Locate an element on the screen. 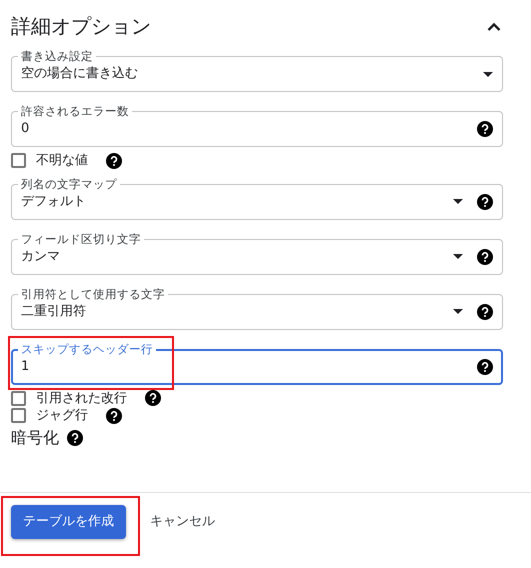 The height and width of the screenshot is (568, 531). create-table-button: テーブルを作成 is located at coordinates (68, 521).